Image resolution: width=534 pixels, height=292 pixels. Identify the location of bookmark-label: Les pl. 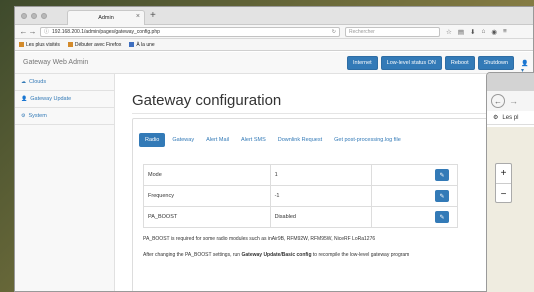
(510, 118).